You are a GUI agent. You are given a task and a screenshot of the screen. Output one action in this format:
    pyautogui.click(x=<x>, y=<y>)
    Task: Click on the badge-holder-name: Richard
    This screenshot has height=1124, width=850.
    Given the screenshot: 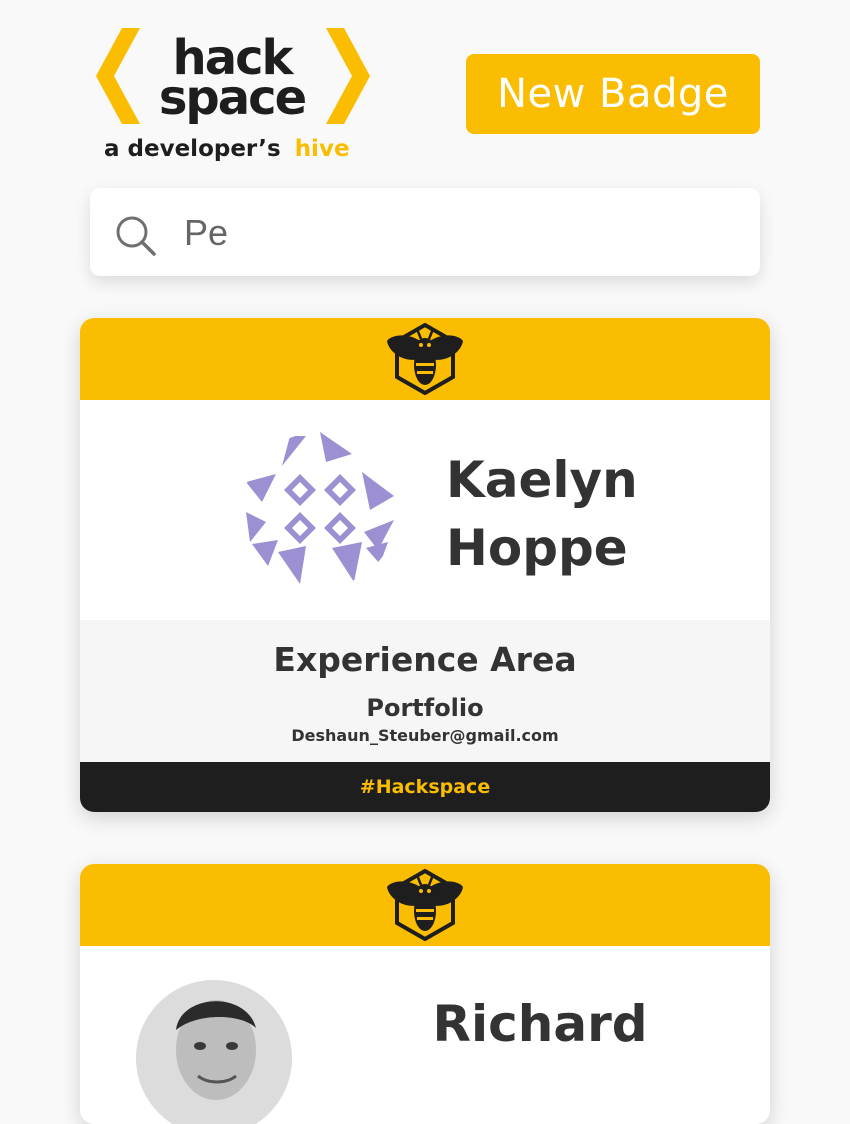 What is the action you would take?
    pyautogui.click(x=540, y=1024)
    